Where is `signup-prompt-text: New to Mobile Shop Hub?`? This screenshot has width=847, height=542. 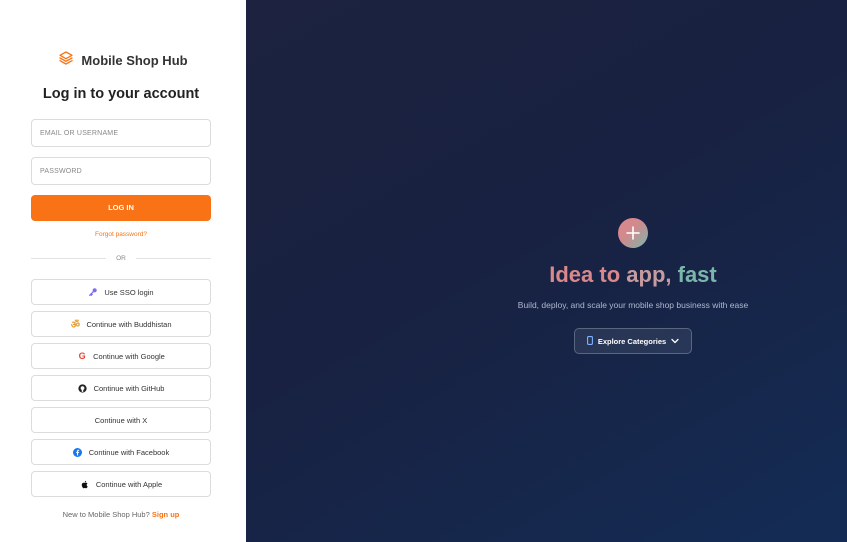 signup-prompt-text: New to Mobile Shop Hub? is located at coordinates (106, 514).